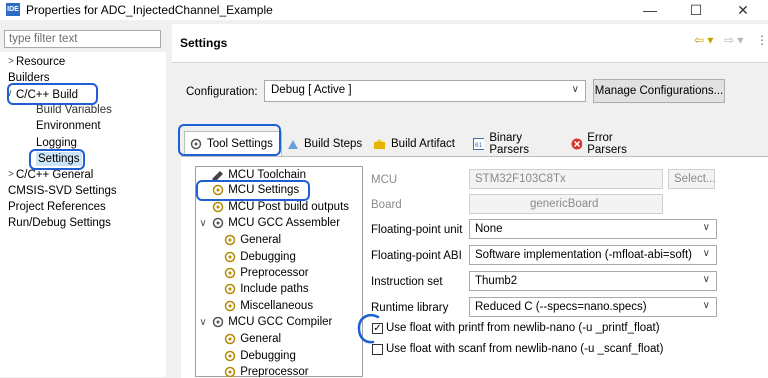 This screenshot has height=378, width=768. What do you see at coordinates (566, 179) in the screenshot?
I see `mcu-field: STM32F103C8Tx` at bounding box center [566, 179].